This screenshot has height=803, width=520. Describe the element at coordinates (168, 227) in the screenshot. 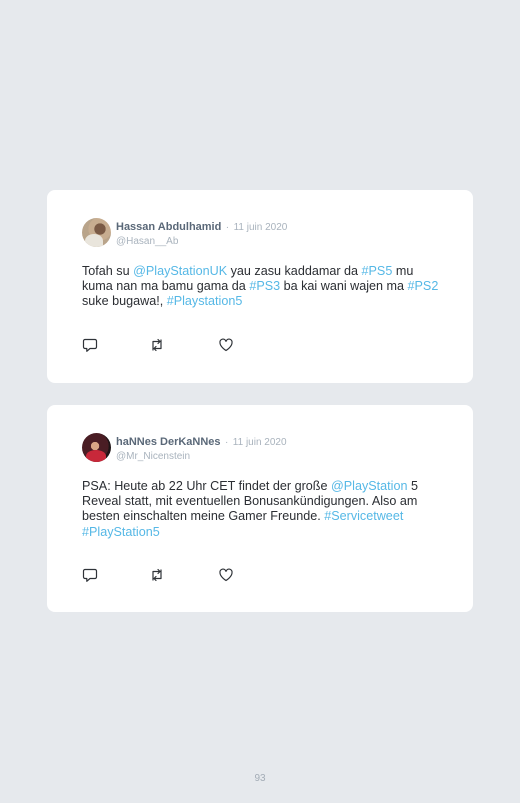

I see `author-name: Hassan Abdulhamid` at that location.